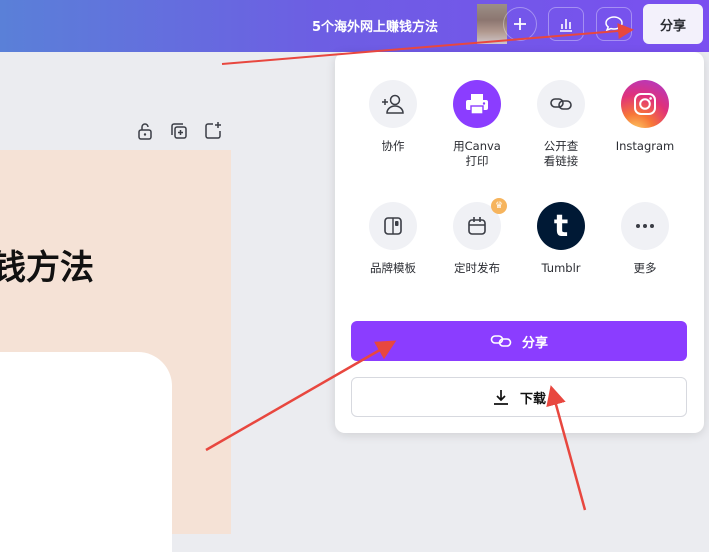  What do you see at coordinates (393, 117) in the screenshot?
I see `option-collaborate: 协作` at bounding box center [393, 117].